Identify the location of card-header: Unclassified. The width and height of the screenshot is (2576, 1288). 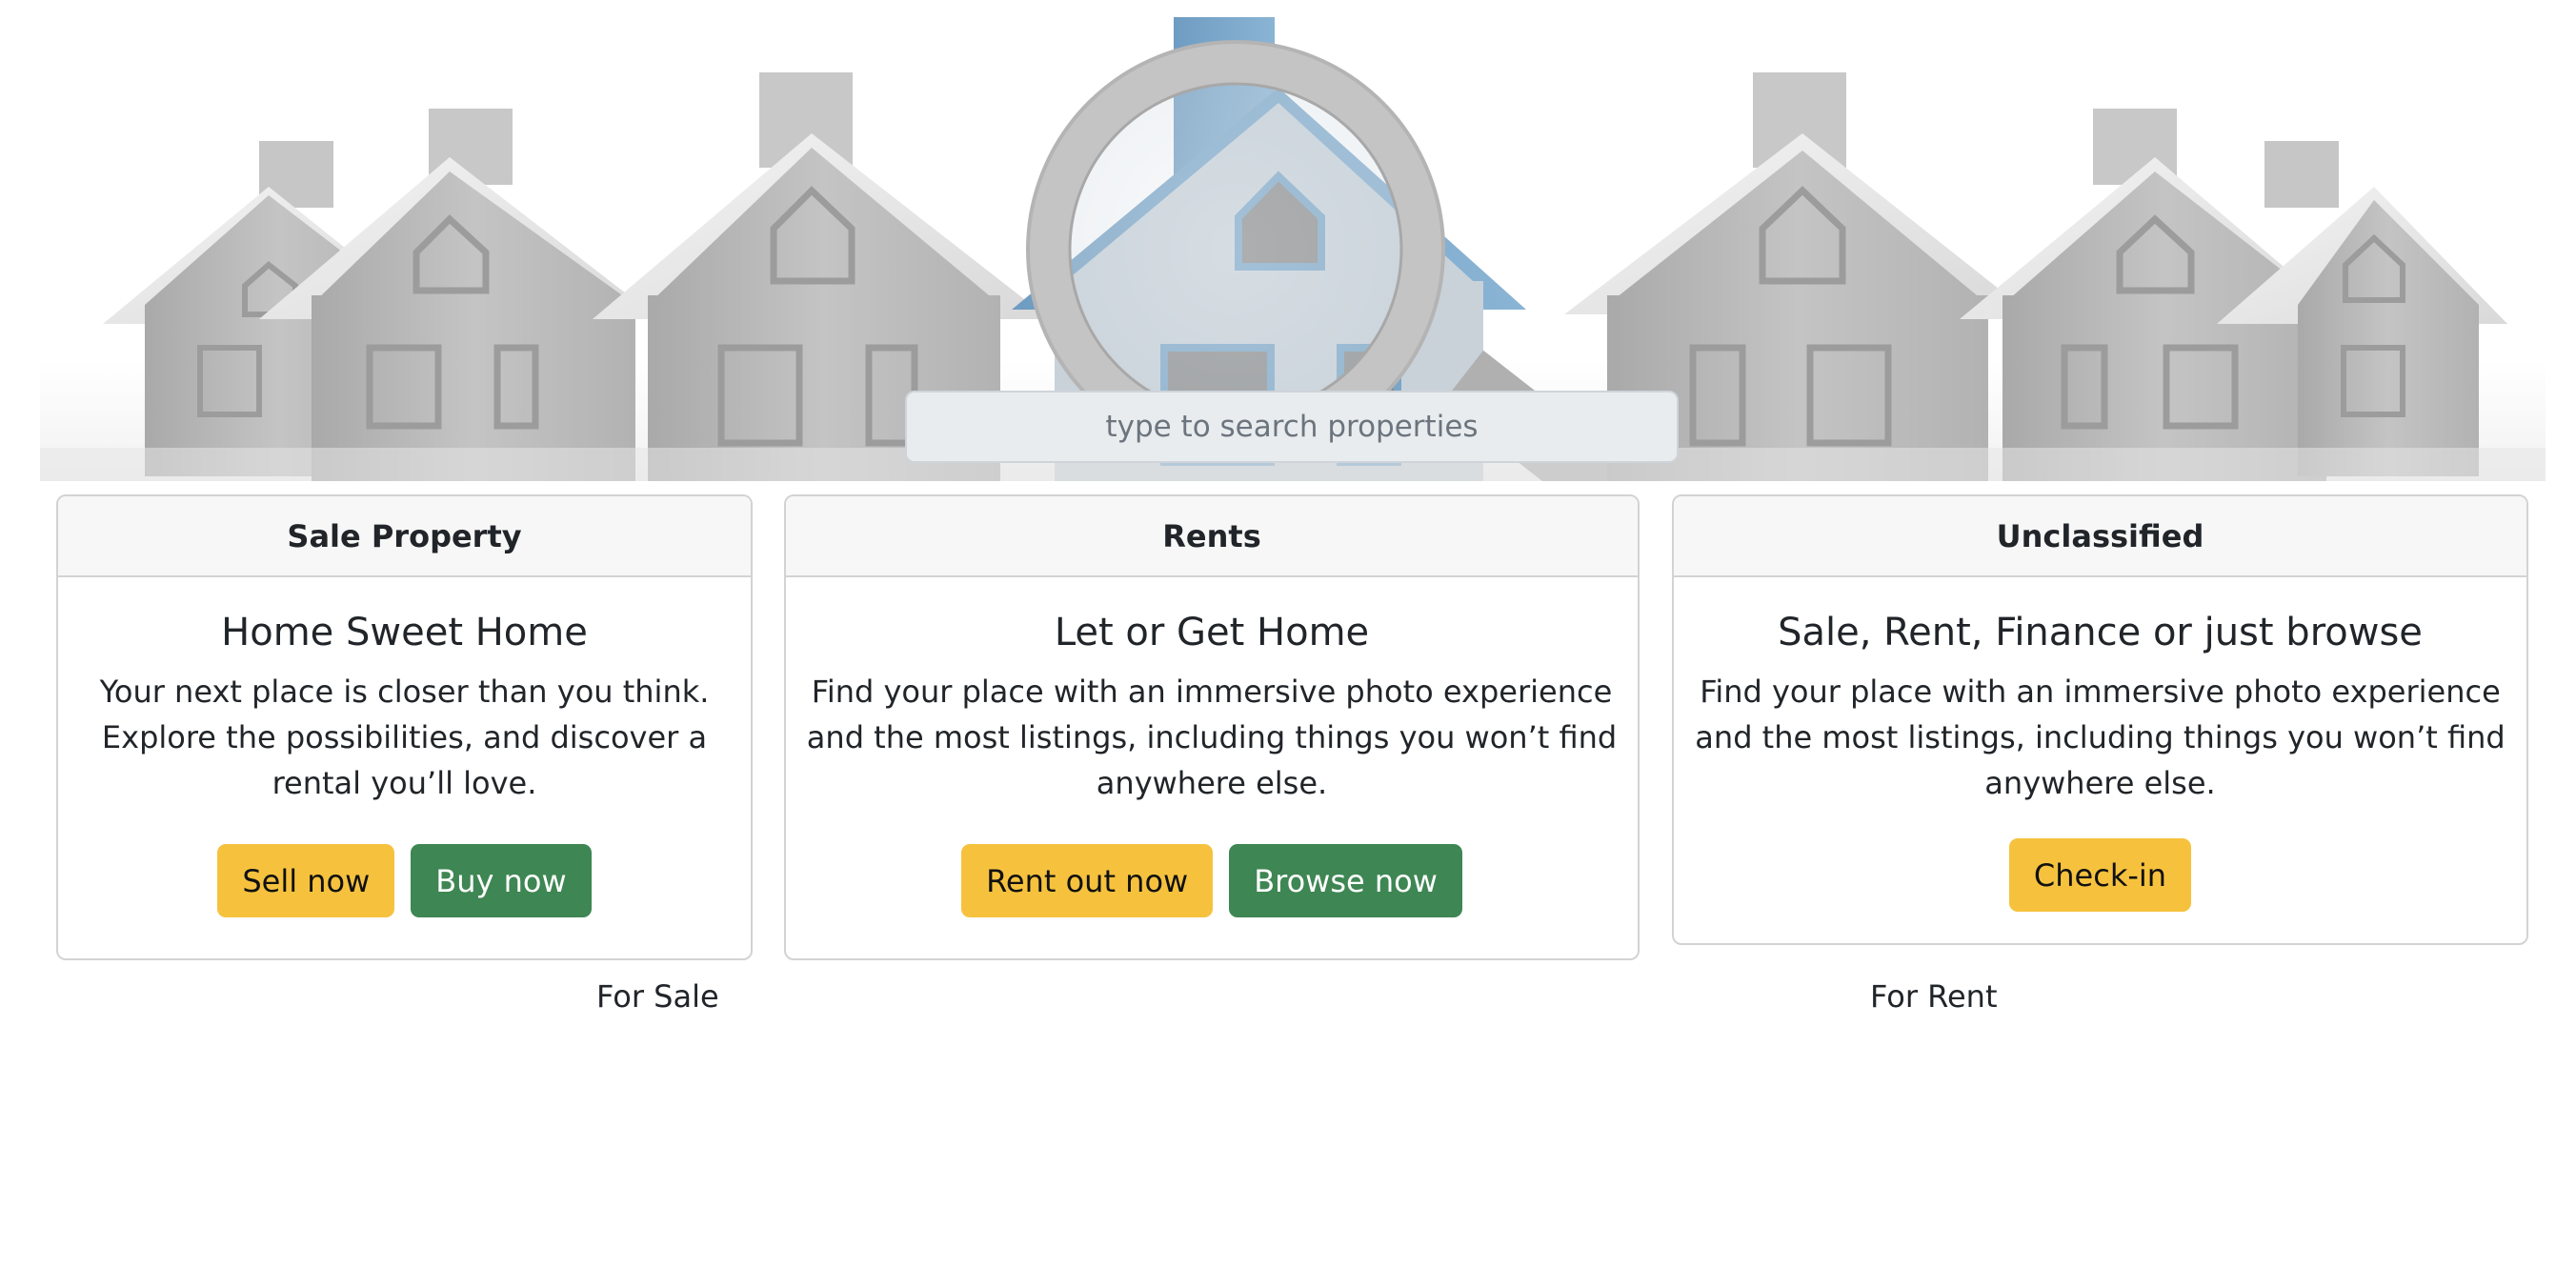
(2100, 537).